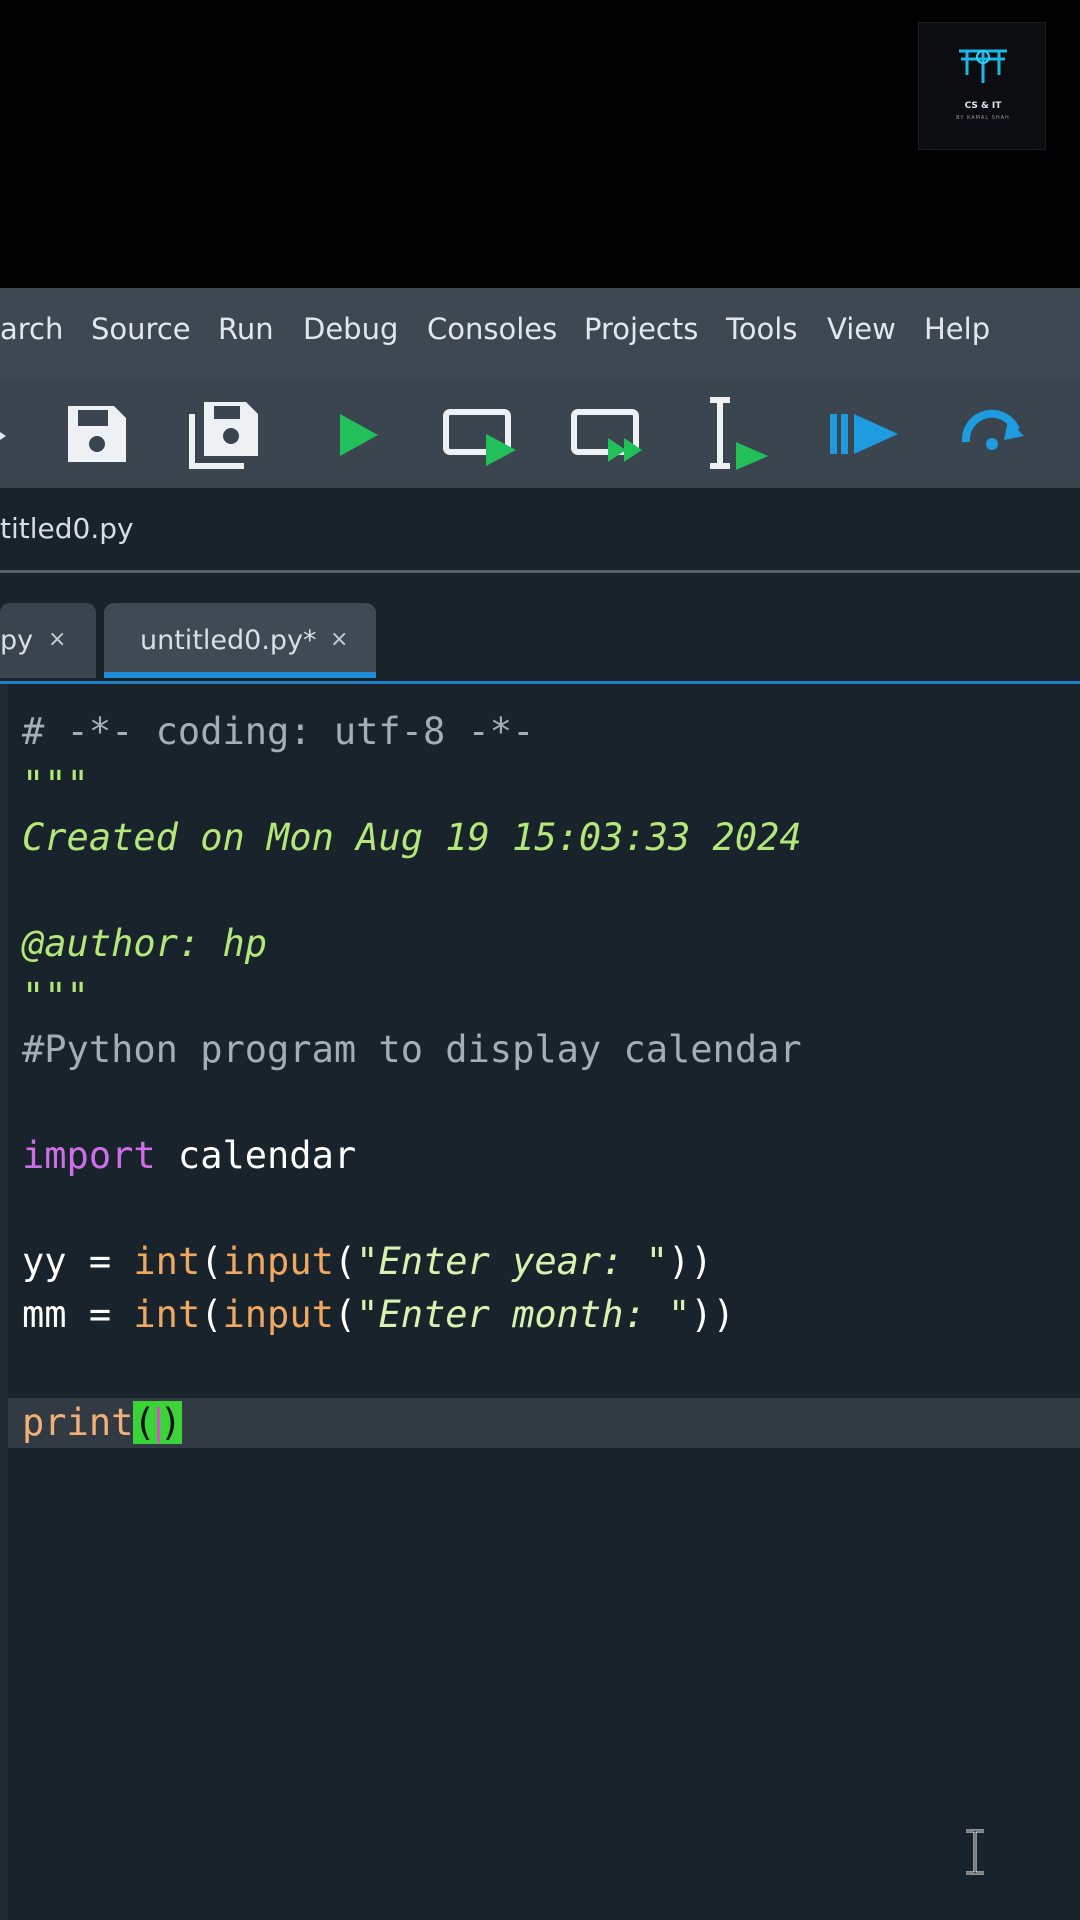 This screenshot has height=1920, width=1080. Describe the element at coordinates (350, 329) in the screenshot. I see `menu-debug: Debug` at that location.